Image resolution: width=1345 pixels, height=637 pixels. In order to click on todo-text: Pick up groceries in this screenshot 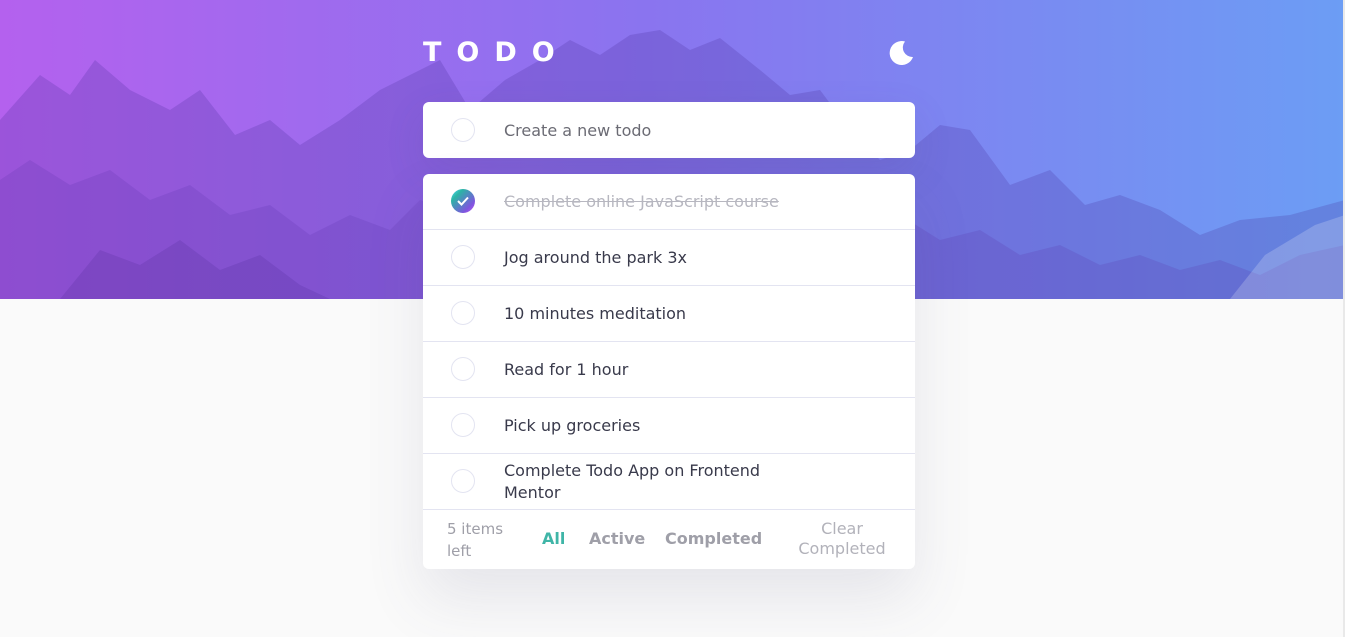, I will do `click(572, 425)`.